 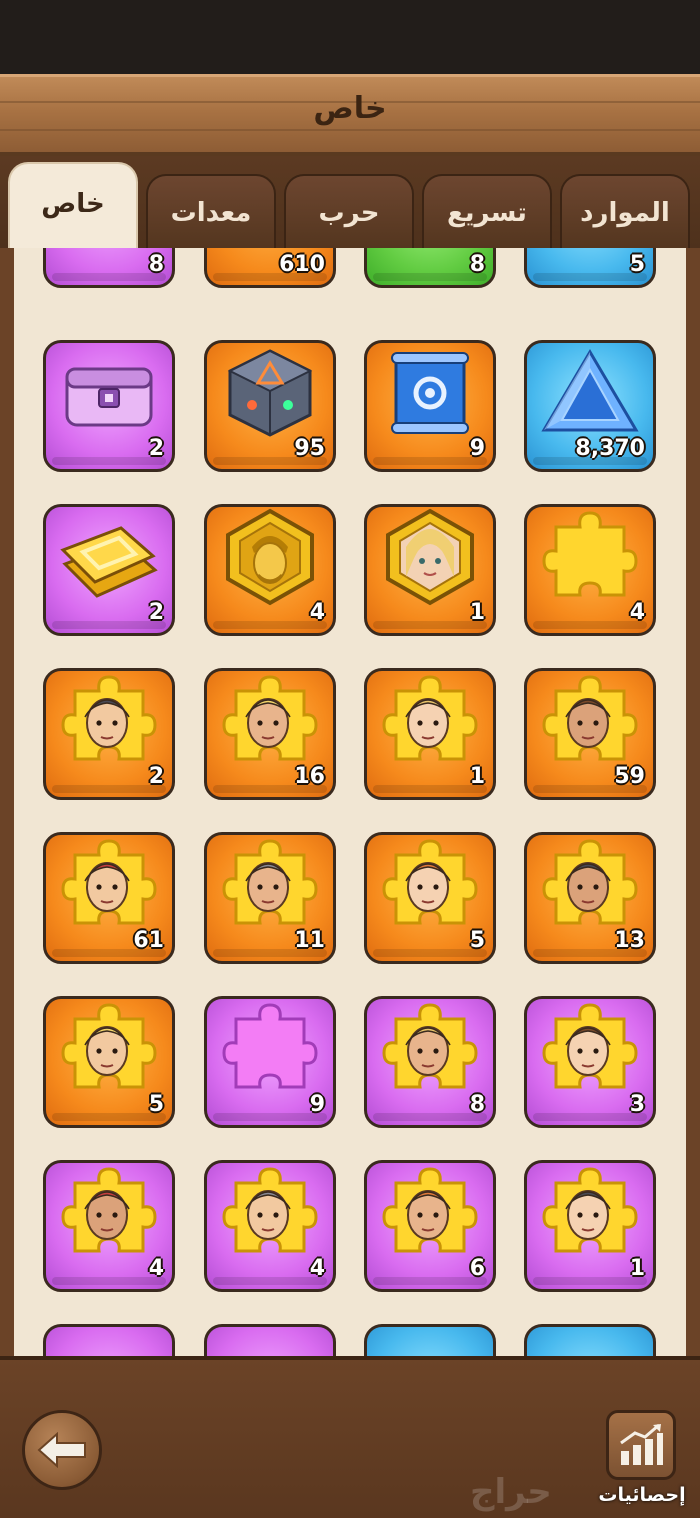 I want to click on tab-speedups: تسريع, so click(x=487, y=211).